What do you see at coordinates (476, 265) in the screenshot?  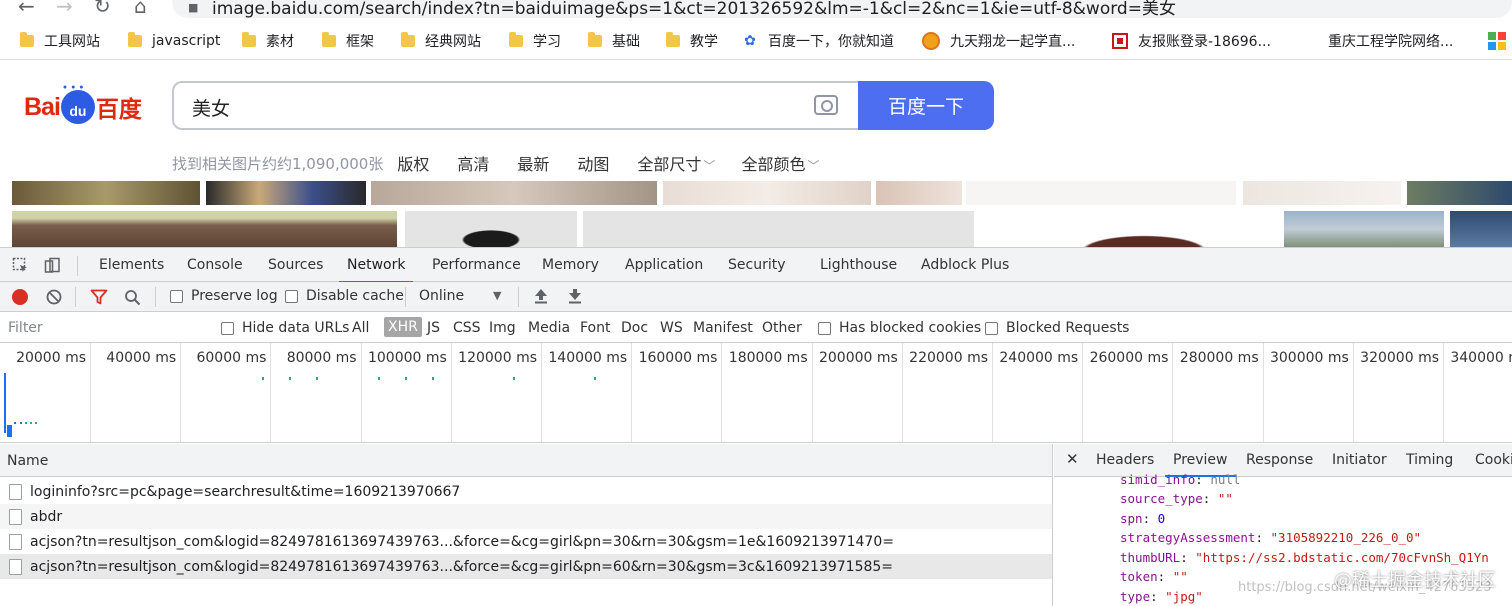 I see `tab-performance: Performance` at bounding box center [476, 265].